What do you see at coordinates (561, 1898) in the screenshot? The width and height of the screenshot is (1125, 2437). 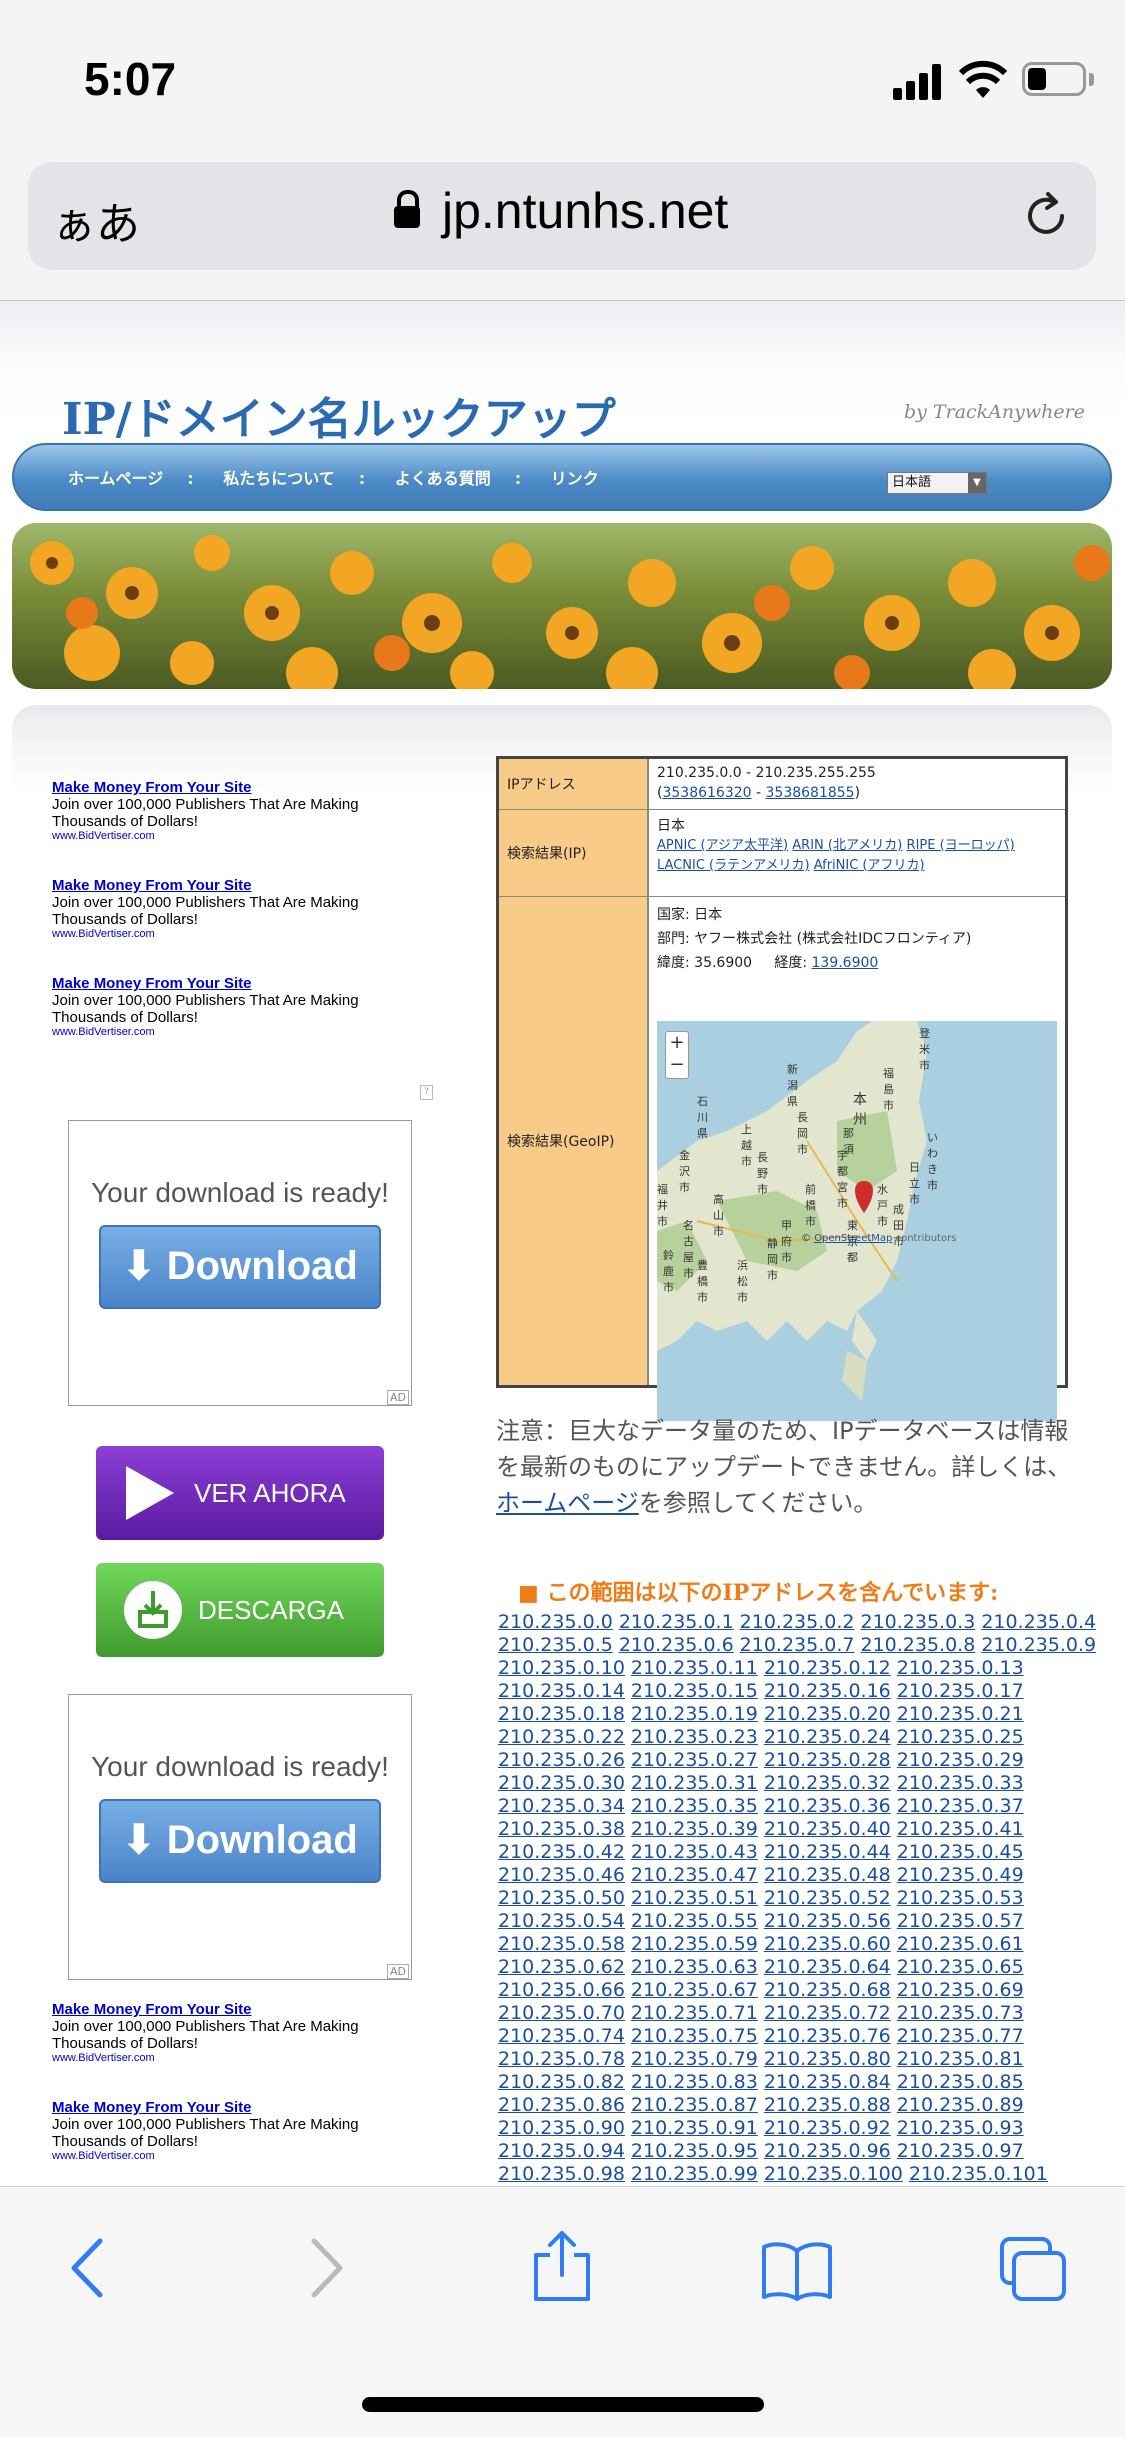 I see `ip-address-link: 210.235.0.50` at bounding box center [561, 1898].